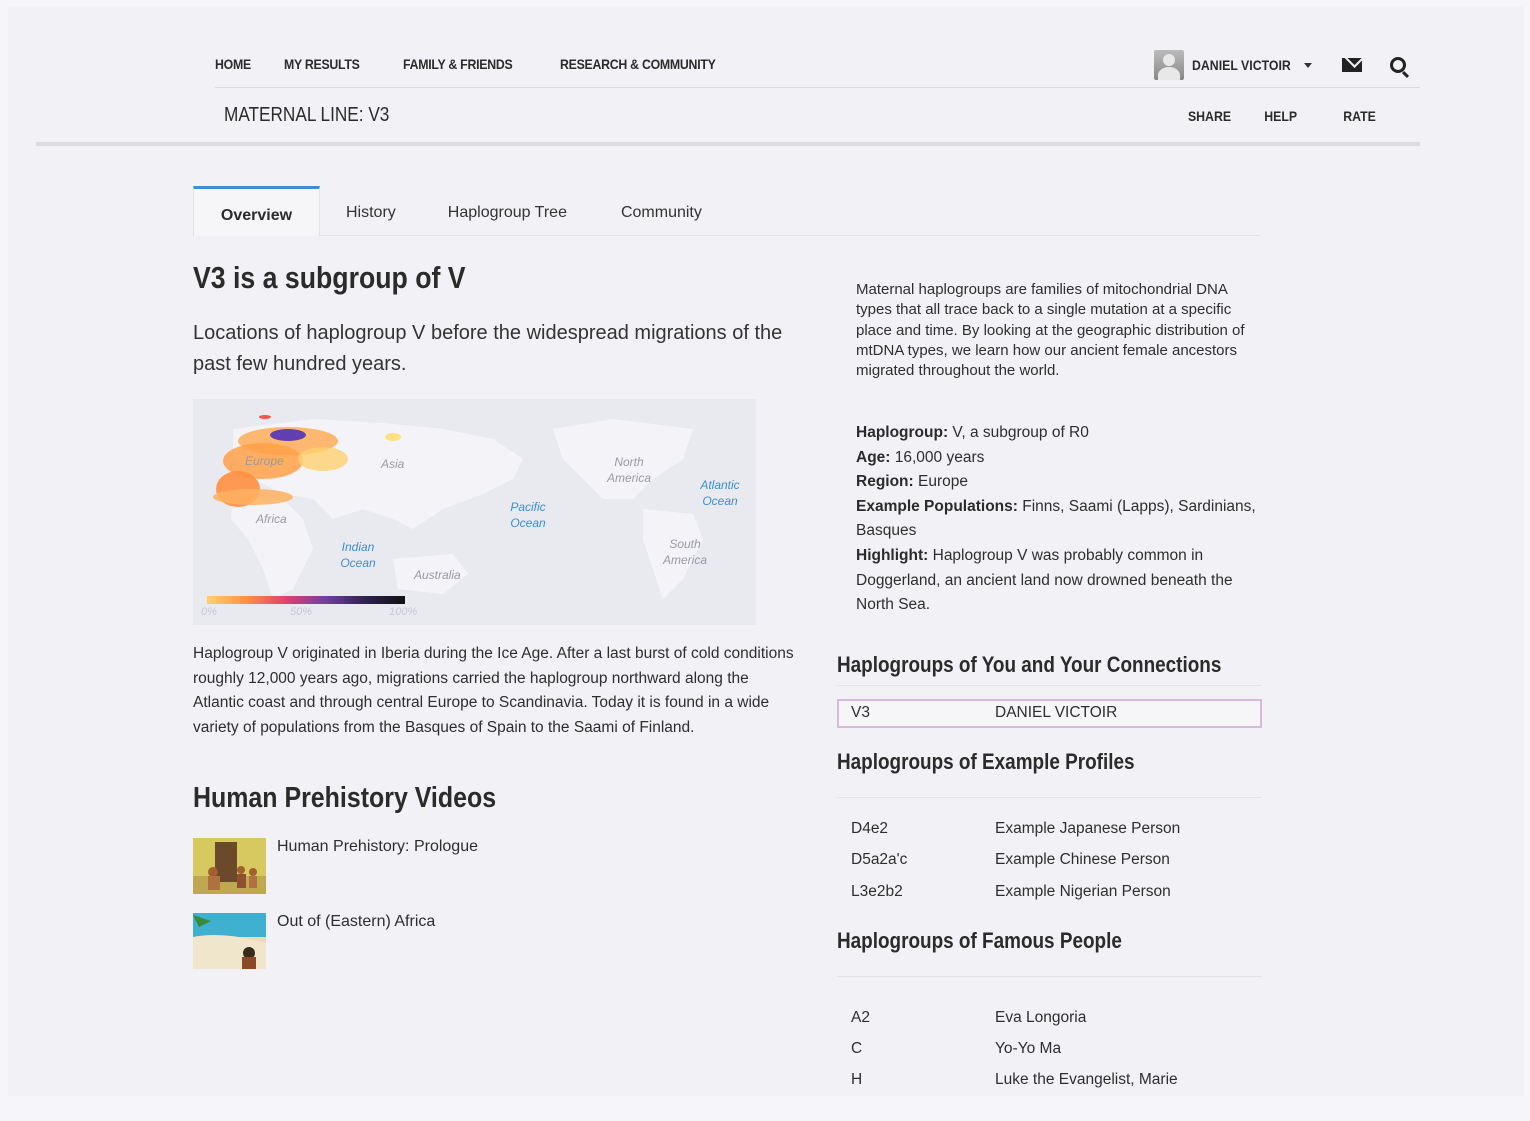  I want to click on haplogroup-code: L3e2b2, so click(877, 891).